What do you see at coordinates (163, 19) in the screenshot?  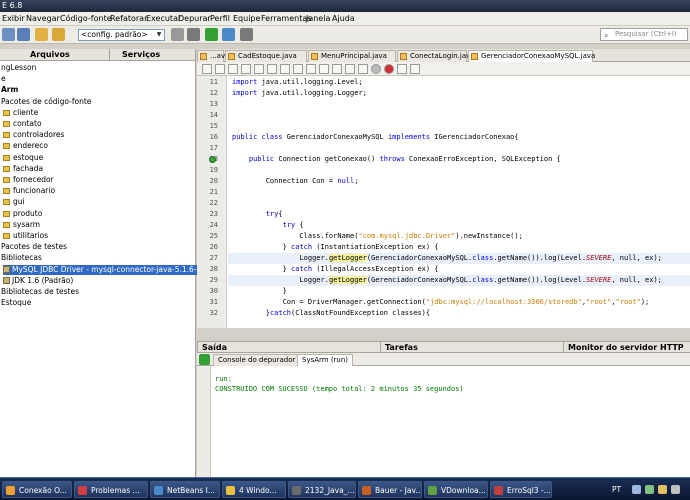 I see `menu-executar: Executar` at bounding box center [163, 19].